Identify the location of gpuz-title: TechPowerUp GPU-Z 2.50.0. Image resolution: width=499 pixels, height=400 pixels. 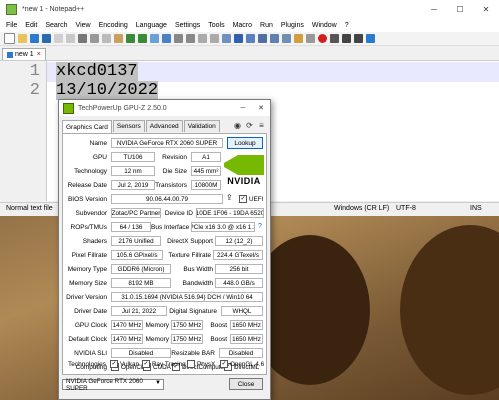
(122, 108).